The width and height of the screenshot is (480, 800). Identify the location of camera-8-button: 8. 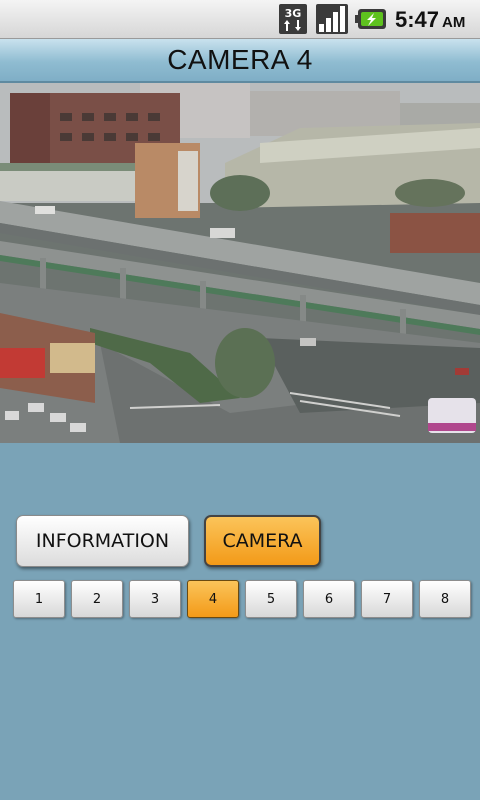
(445, 599).